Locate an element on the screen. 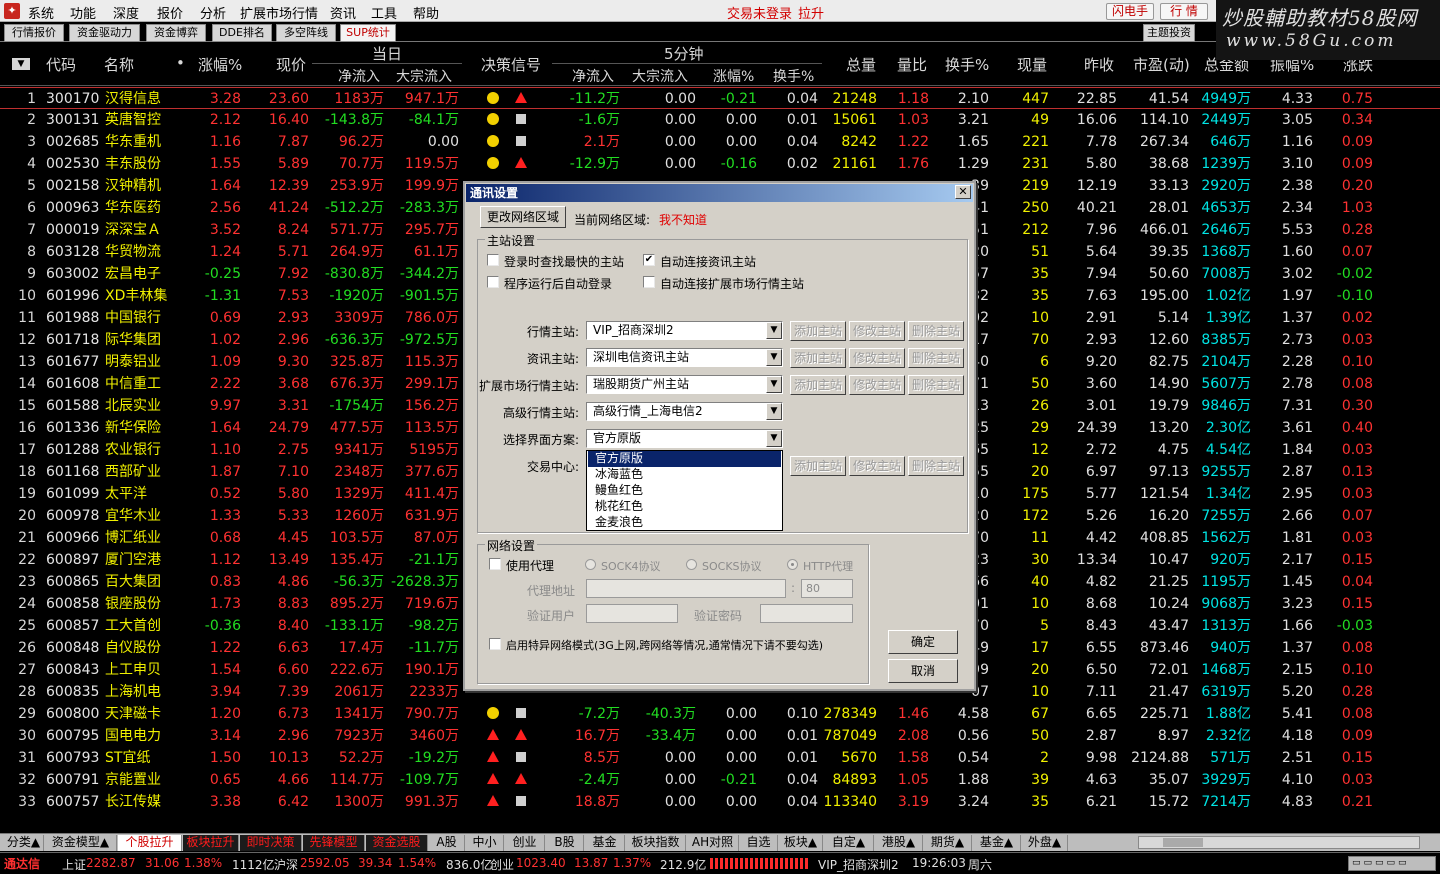 The height and width of the screenshot is (874, 1440). bottom-tab: 分类▲ is located at coordinates (24, 843).